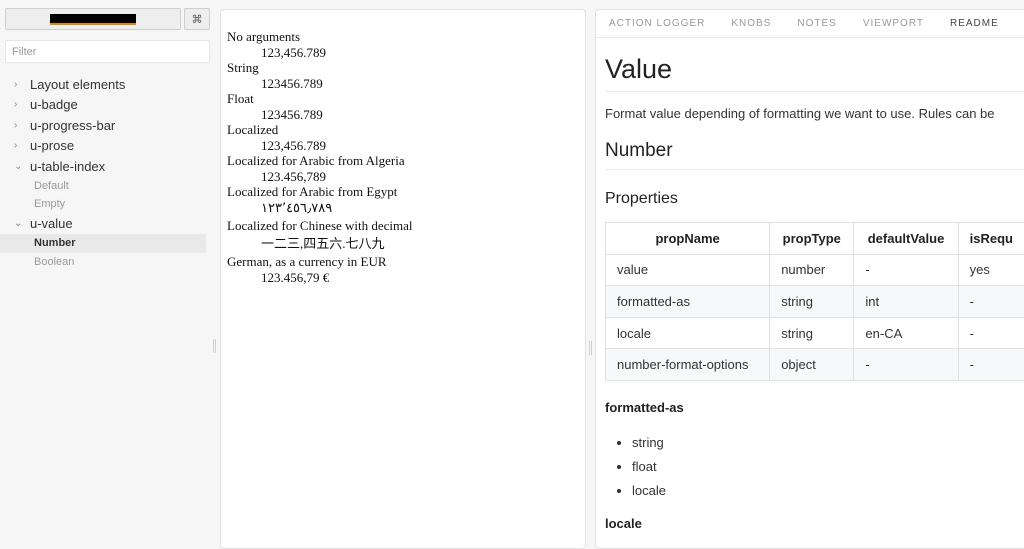 The image size is (1024, 549). Describe the element at coordinates (108, 166) in the screenshot. I see `tree-item-u-table-index: ⌄ u-table-index` at that location.